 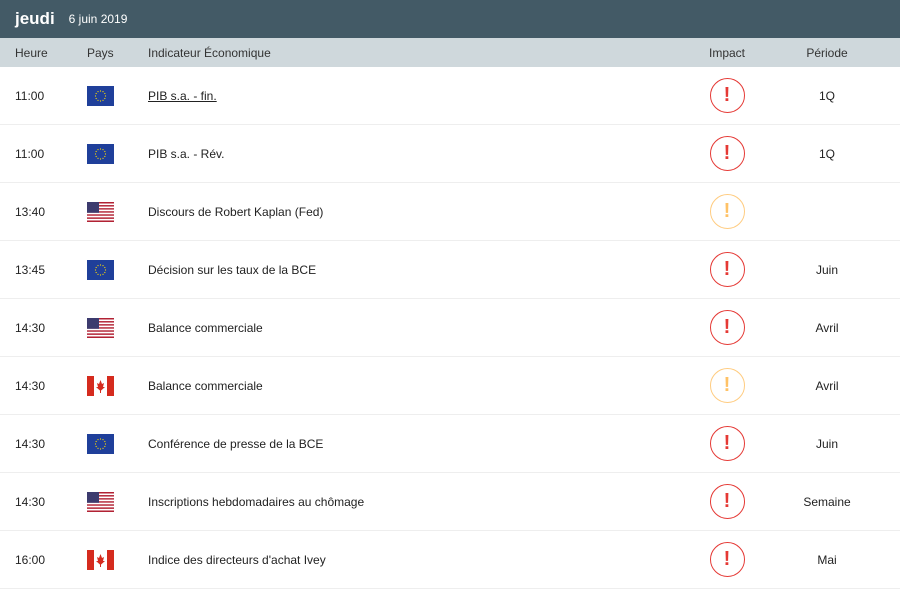 What do you see at coordinates (30, 559) in the screenshot?
I see `event-time: 16:00` at bounding box center [30, 559].